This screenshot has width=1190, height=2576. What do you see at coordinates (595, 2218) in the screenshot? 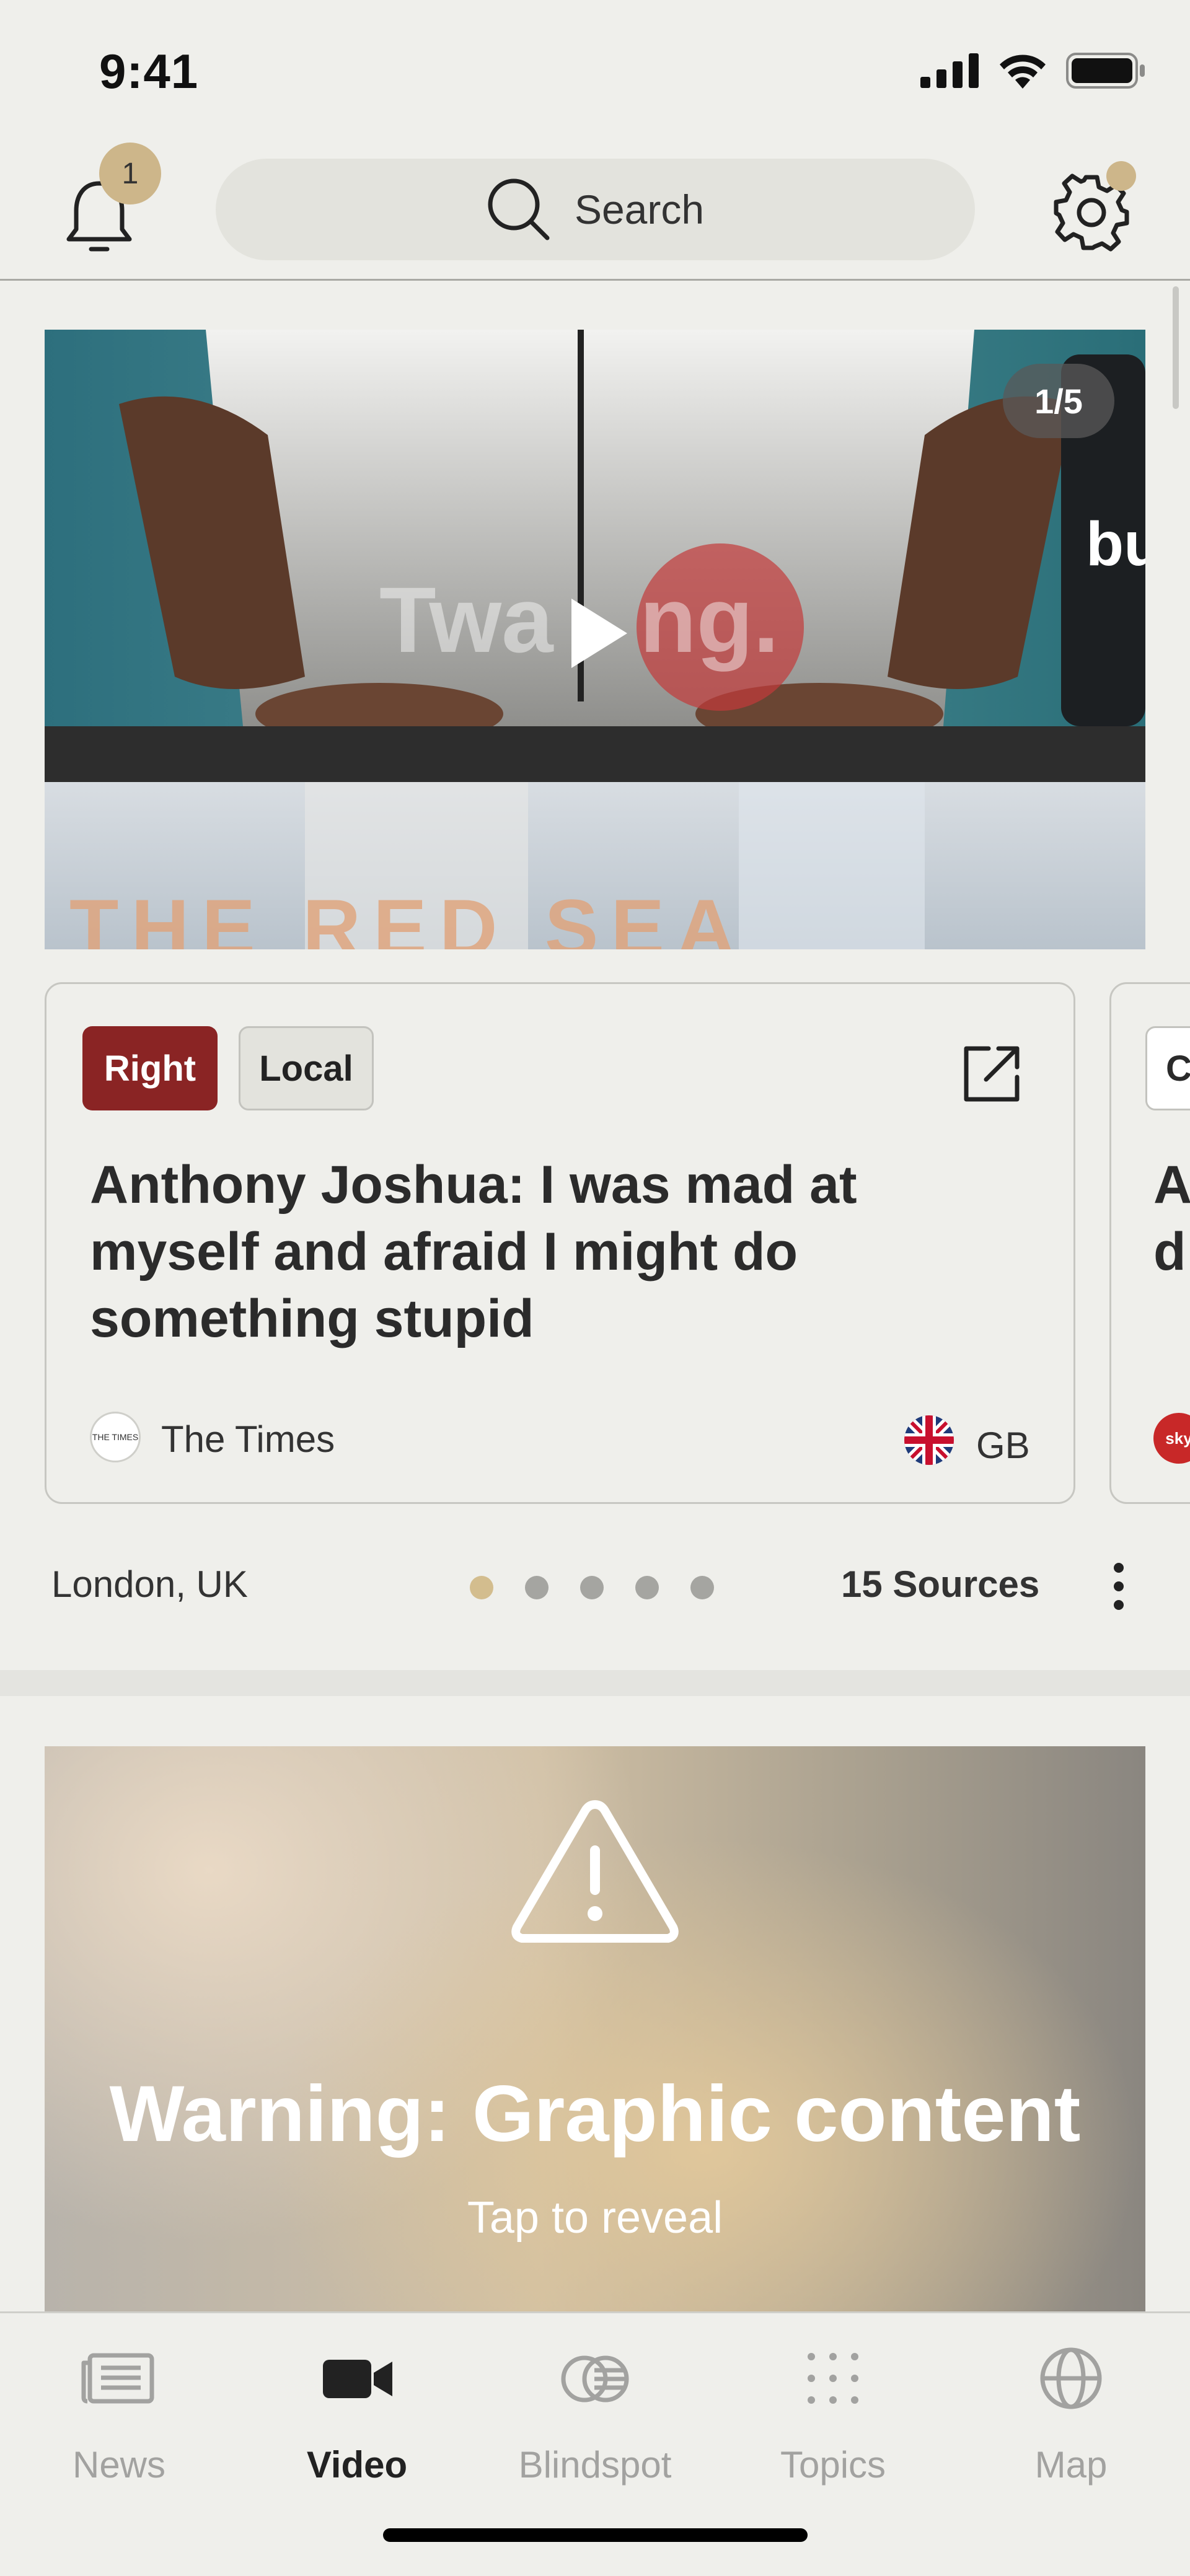
I see `tap-to-reveal: Tap to reveal` at bounding box center [595, 2218].